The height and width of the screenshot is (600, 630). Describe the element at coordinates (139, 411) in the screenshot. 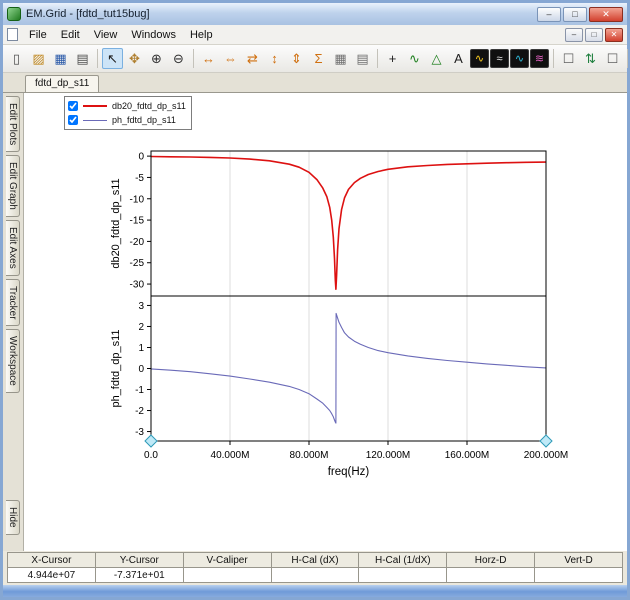

I see `y-tick-label: -2` at that location.